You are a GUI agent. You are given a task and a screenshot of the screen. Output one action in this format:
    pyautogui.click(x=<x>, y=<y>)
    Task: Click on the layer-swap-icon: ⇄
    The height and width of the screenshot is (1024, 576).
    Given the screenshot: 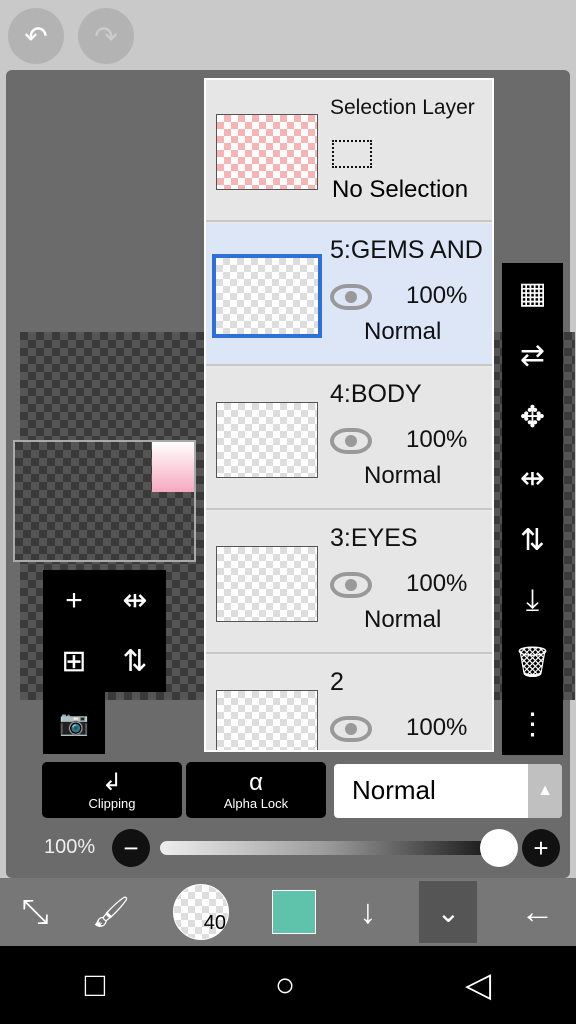 What is the action you would take?
    pyautogui.click(x=532, y=355)
    